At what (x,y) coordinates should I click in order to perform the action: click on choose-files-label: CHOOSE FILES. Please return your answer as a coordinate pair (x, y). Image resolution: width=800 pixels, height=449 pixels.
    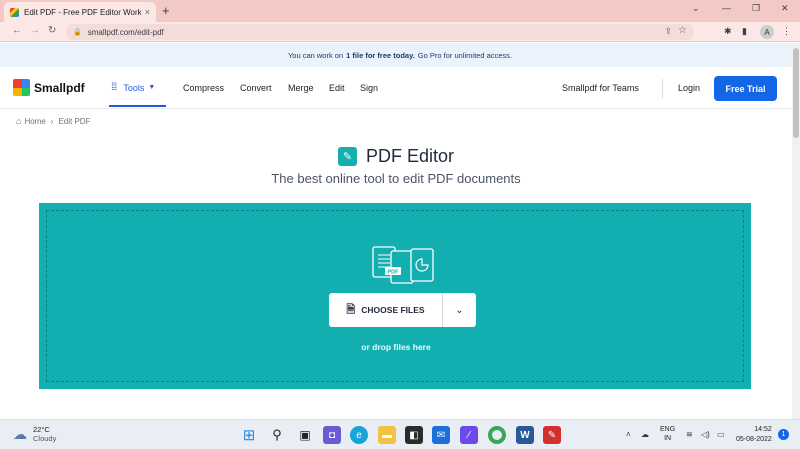
    Looking at the image, I should click on (393, 310).